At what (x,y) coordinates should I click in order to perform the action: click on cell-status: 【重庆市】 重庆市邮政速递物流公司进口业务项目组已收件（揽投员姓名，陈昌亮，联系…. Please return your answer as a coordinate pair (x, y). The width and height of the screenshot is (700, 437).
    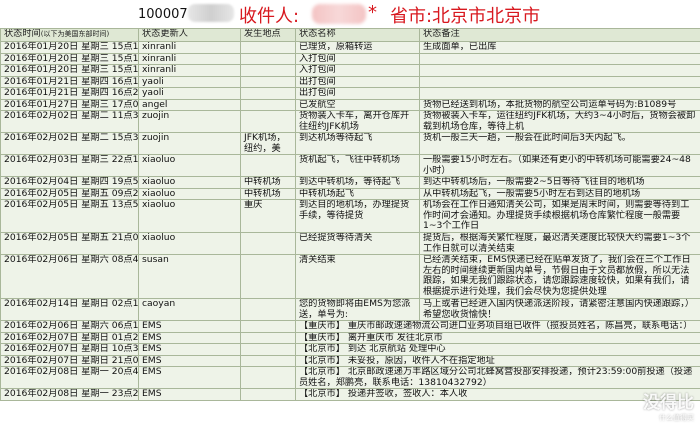
    Looking at the image, I should click on (497, 326).